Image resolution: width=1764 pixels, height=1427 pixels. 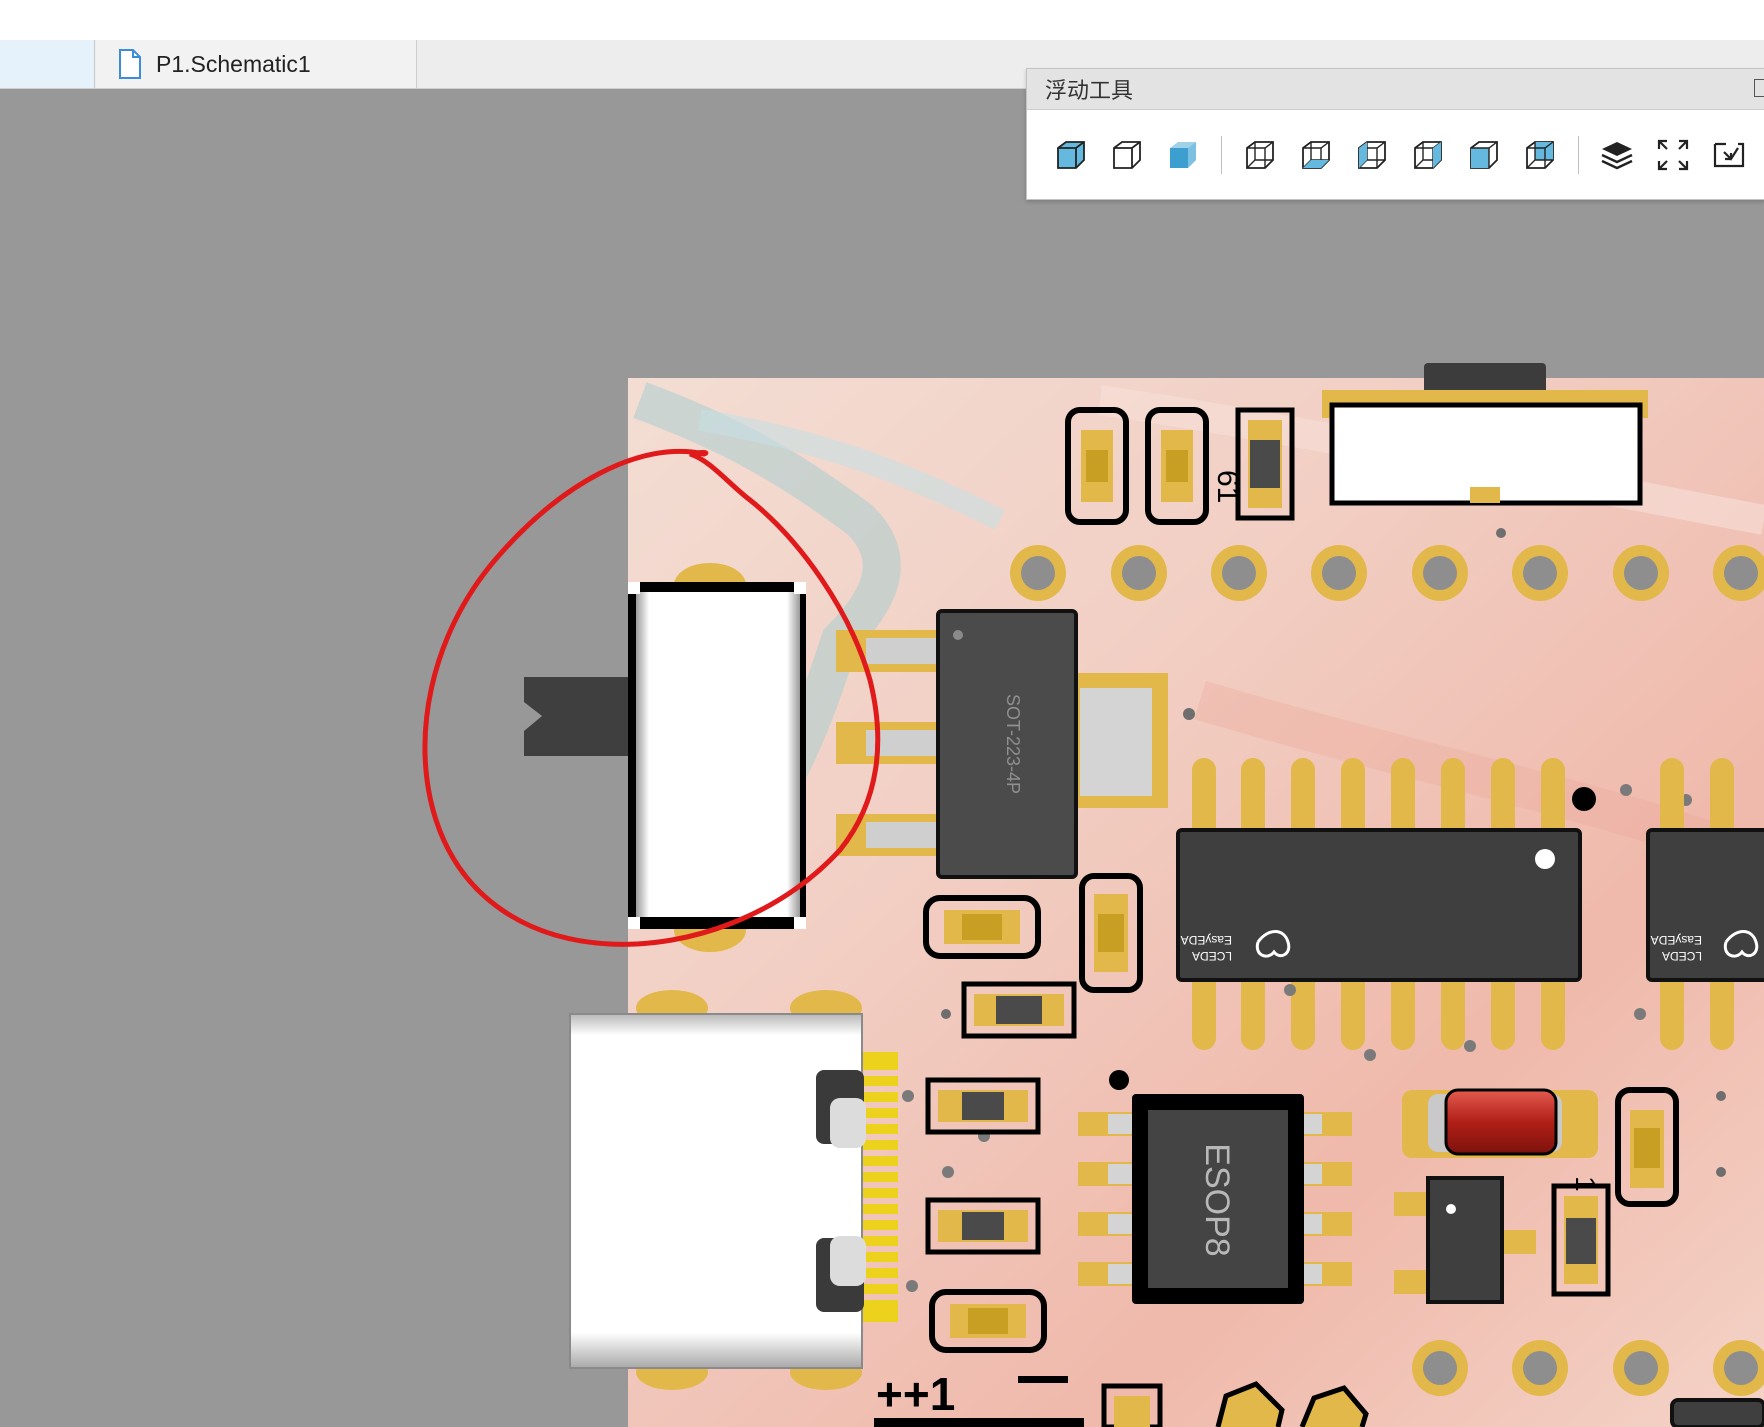 I want to click on tab-schematic: P1.Schematic1, so click(x=256, y=64).